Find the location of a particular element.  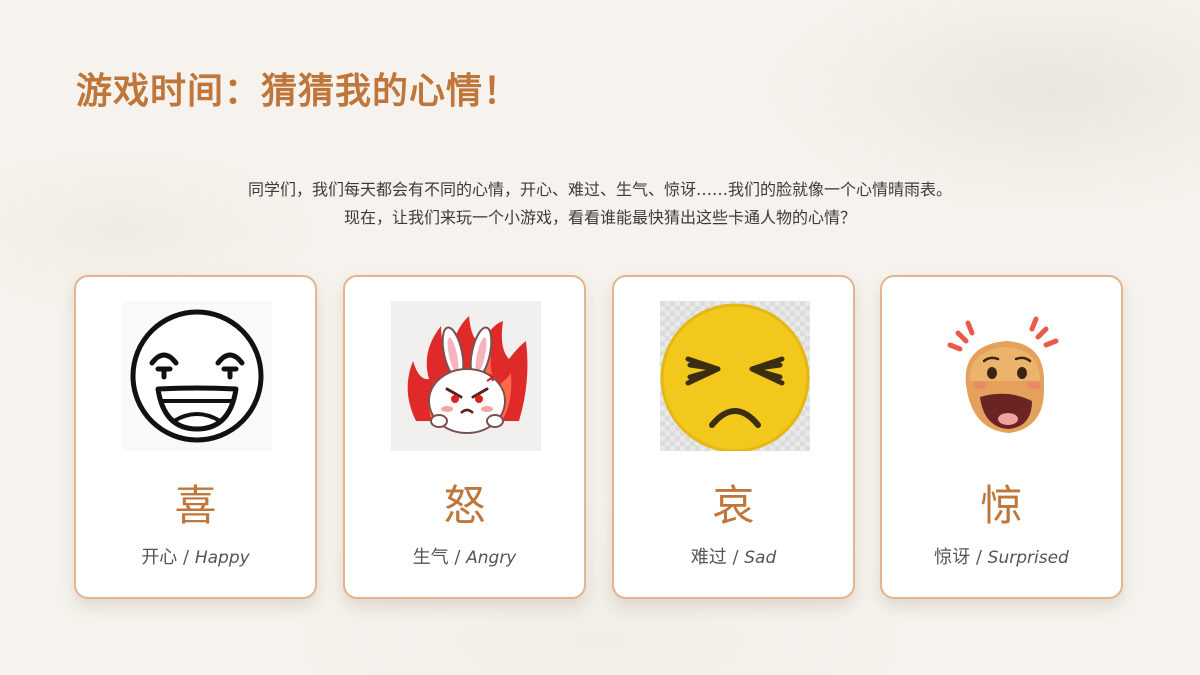

emotion-label: 生气 / Angry is located at coordinates (464, 557).